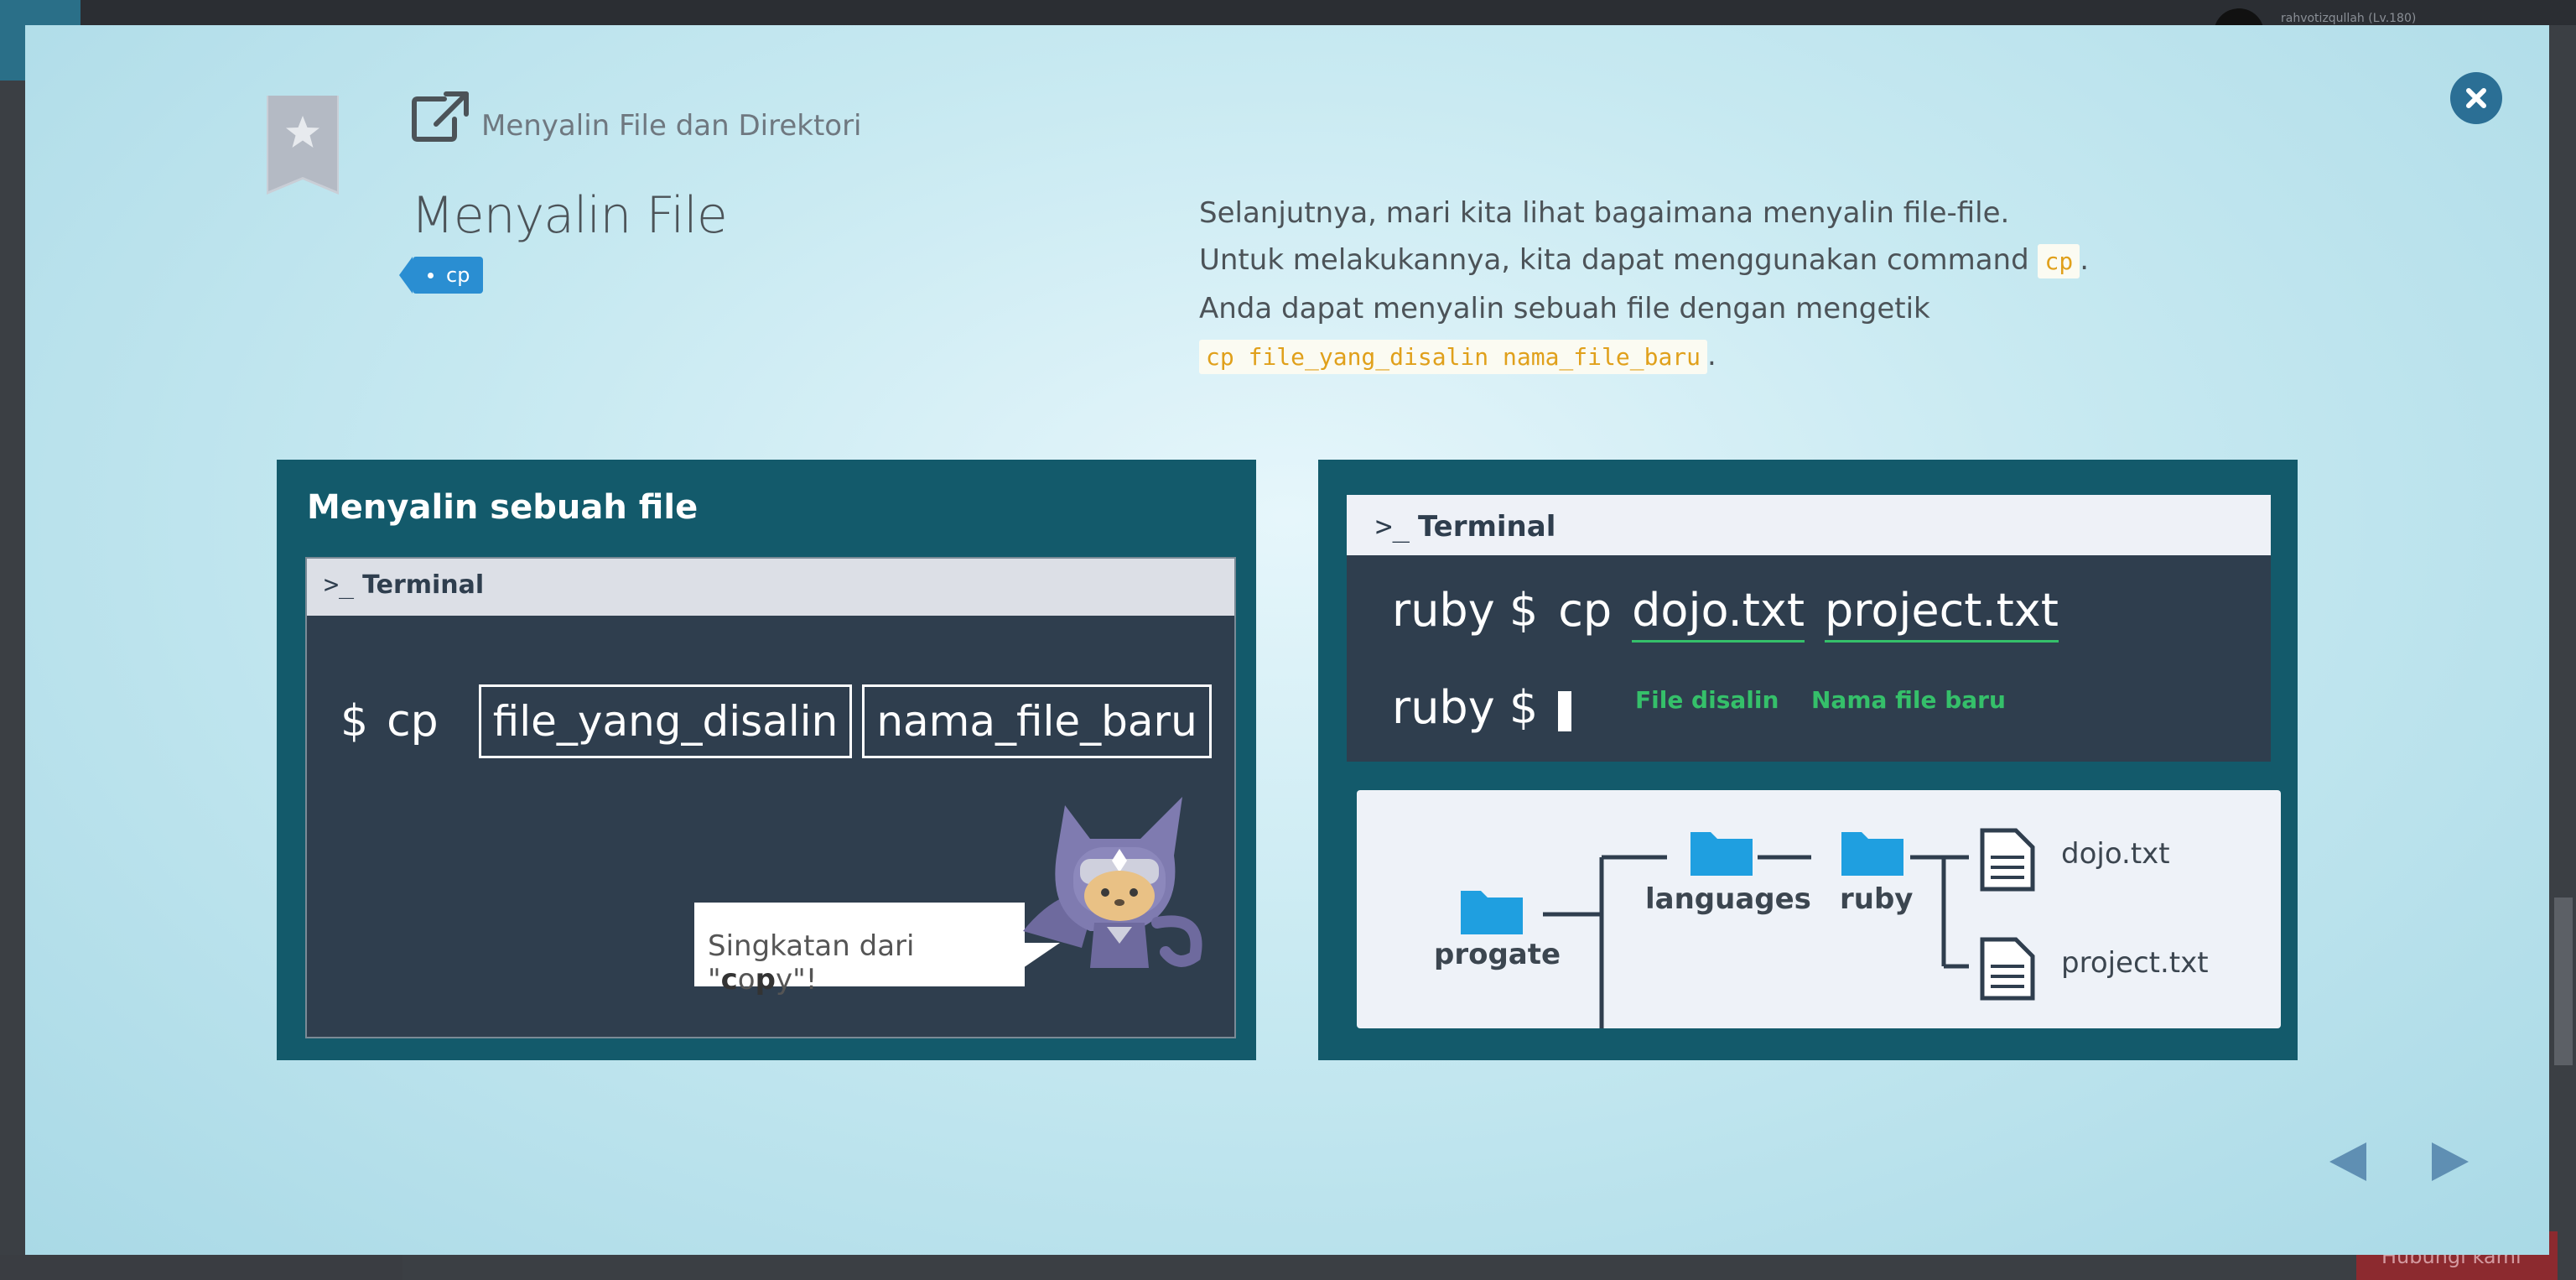 The height and width of the screenshot is (1280, 2576). I want to click on speech-bubble: Singkatan dari "copy"!, so click(877, 949).